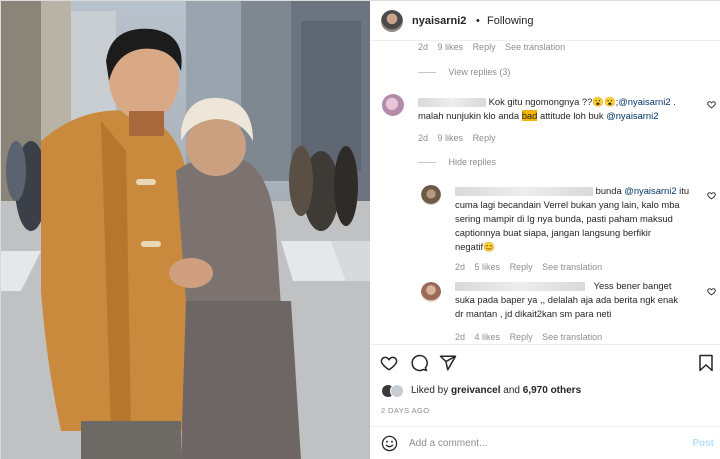 This screenshot has width=720, height=459. I want to click on liked-by-text: Liked by greivancel and 6,970 others, so click(496, 390).